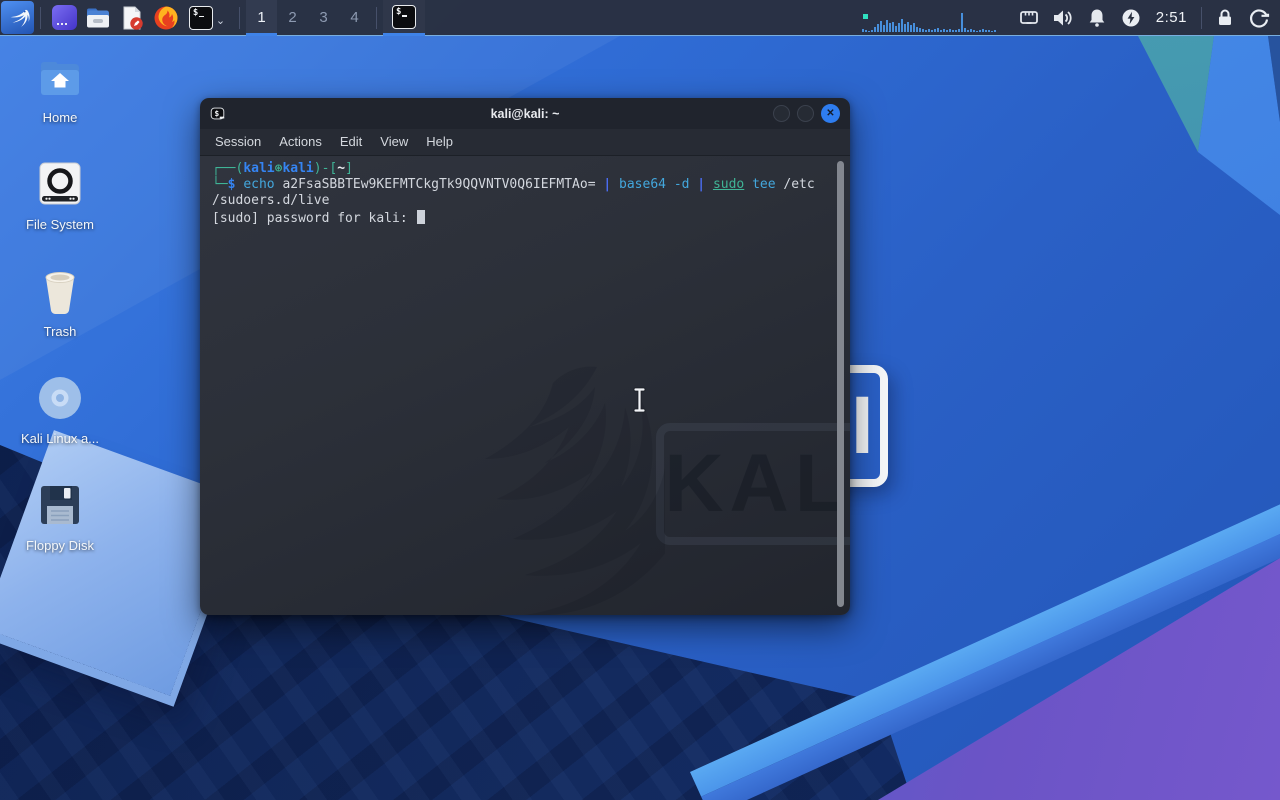 This screenshot has width=1280, height=800. What do you see at coordinates (1259, 18) in the screenshot?
I see `logout-button` at bounding box center [1259, 18].